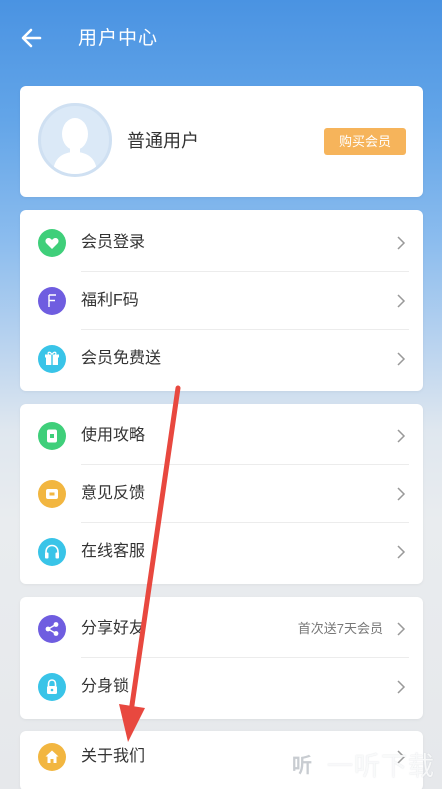 The image size is (442, 789). Describe the element at coordinates (221, 757) in the screenshot. I see `menu-item-about-us: 关于我们` at that location.